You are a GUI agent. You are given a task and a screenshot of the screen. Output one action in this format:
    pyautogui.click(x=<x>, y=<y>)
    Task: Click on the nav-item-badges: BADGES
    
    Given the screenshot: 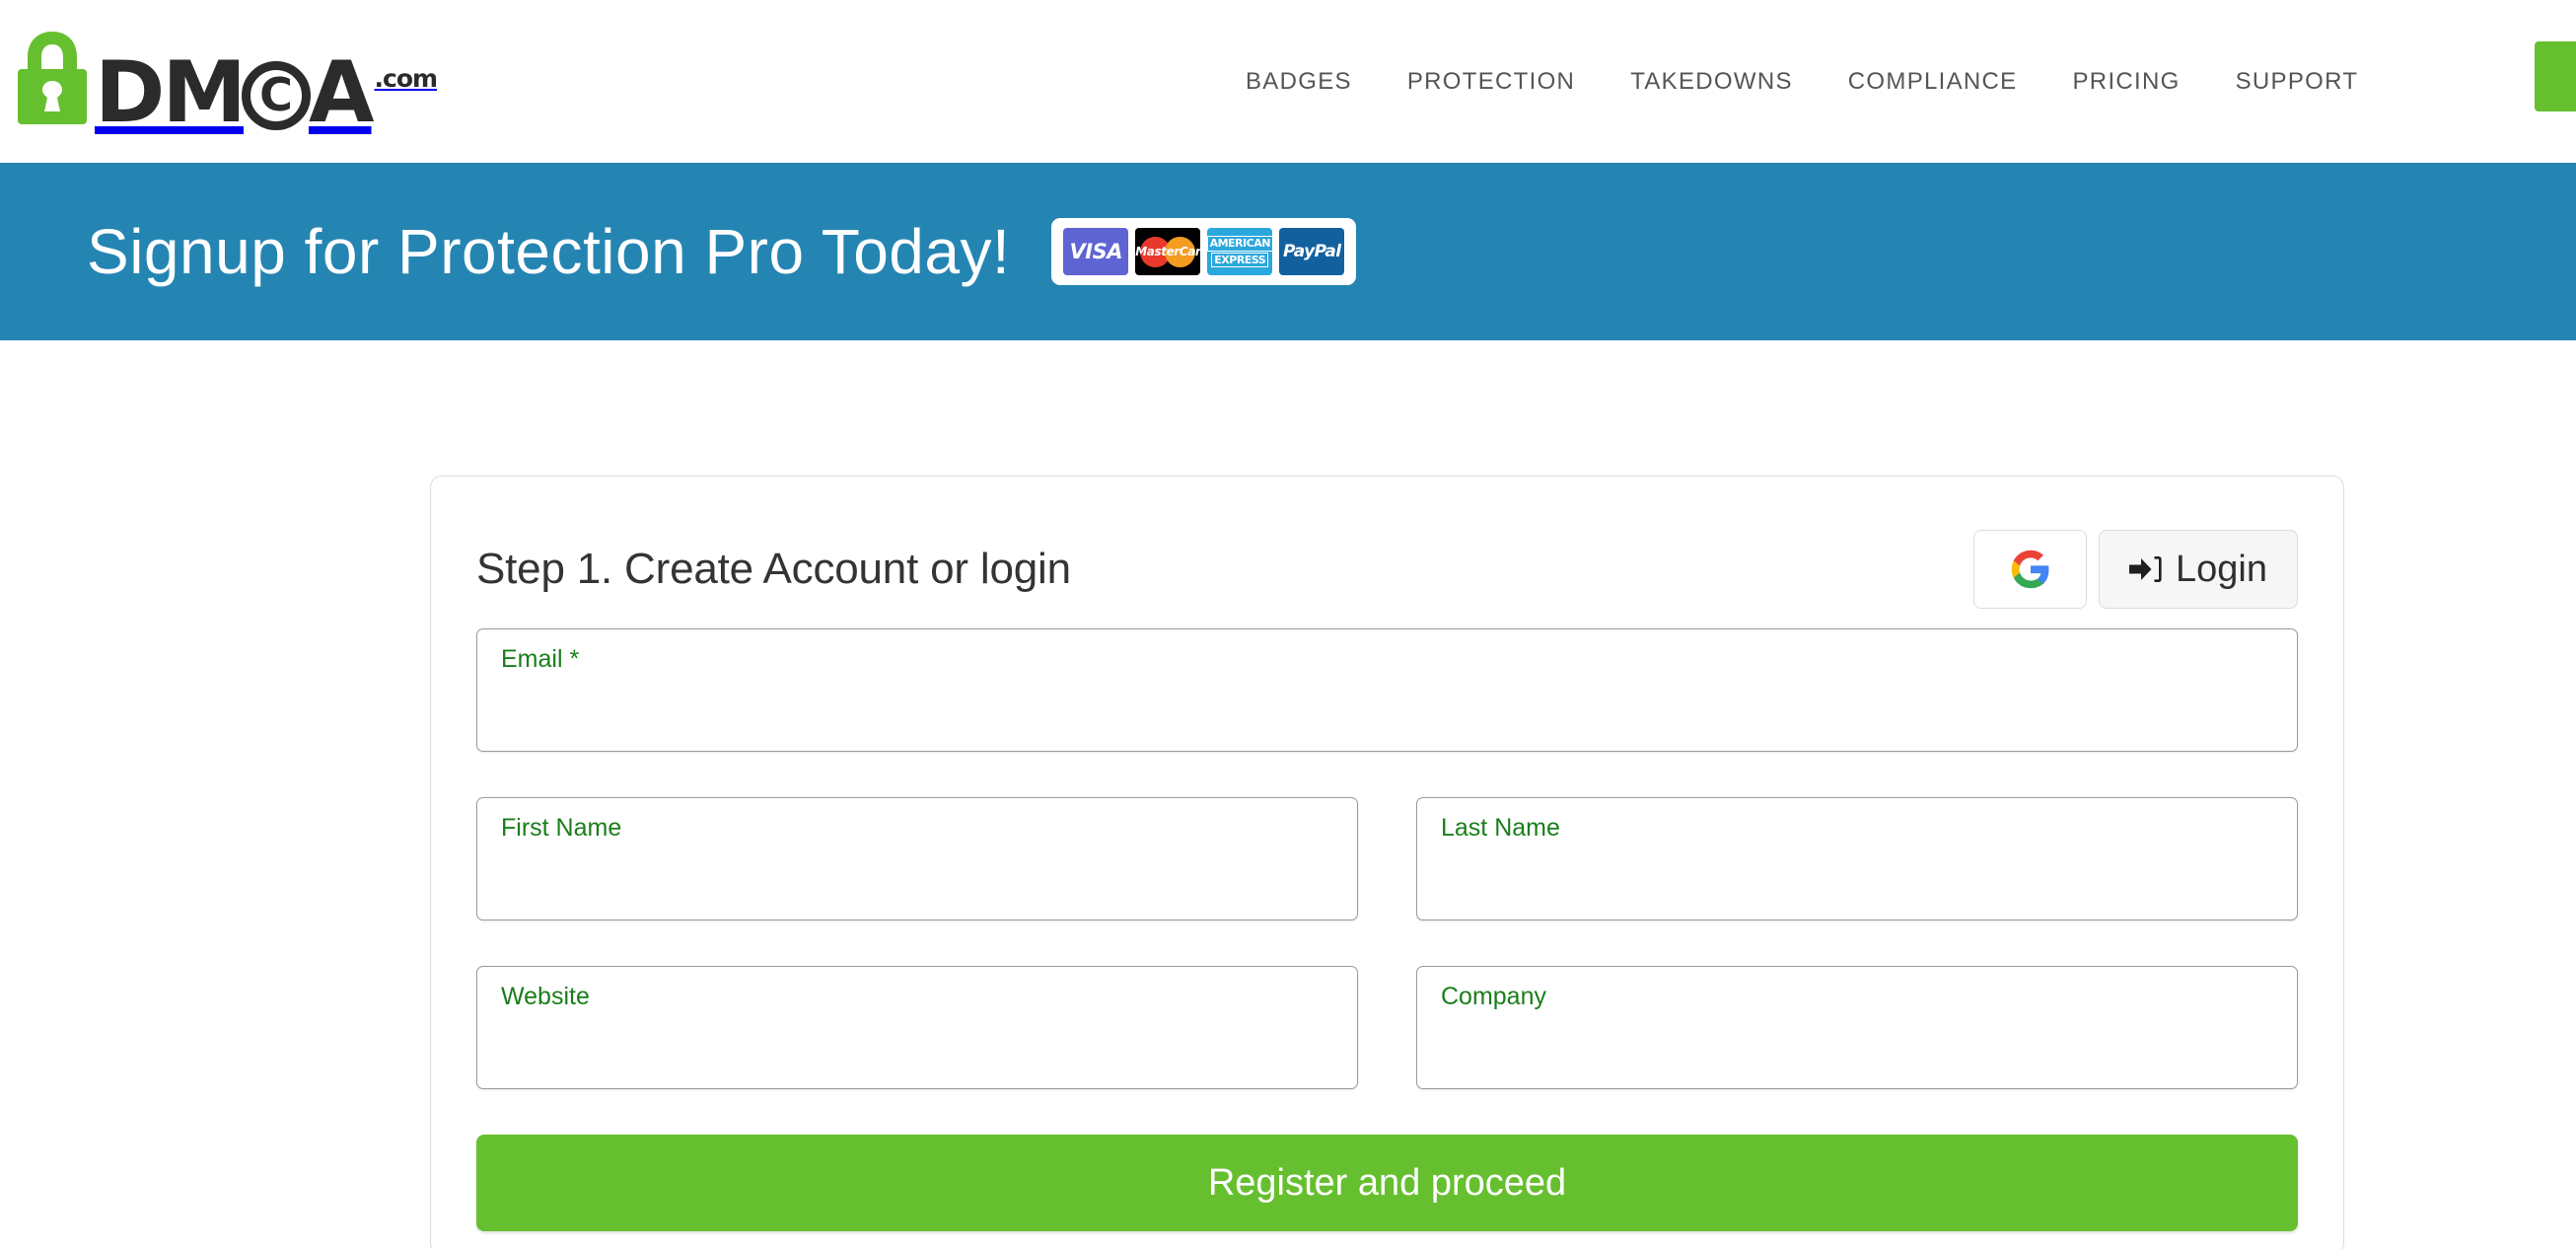 What is the action you would take?
    pyautogui.click(x=1299, y=82)
    